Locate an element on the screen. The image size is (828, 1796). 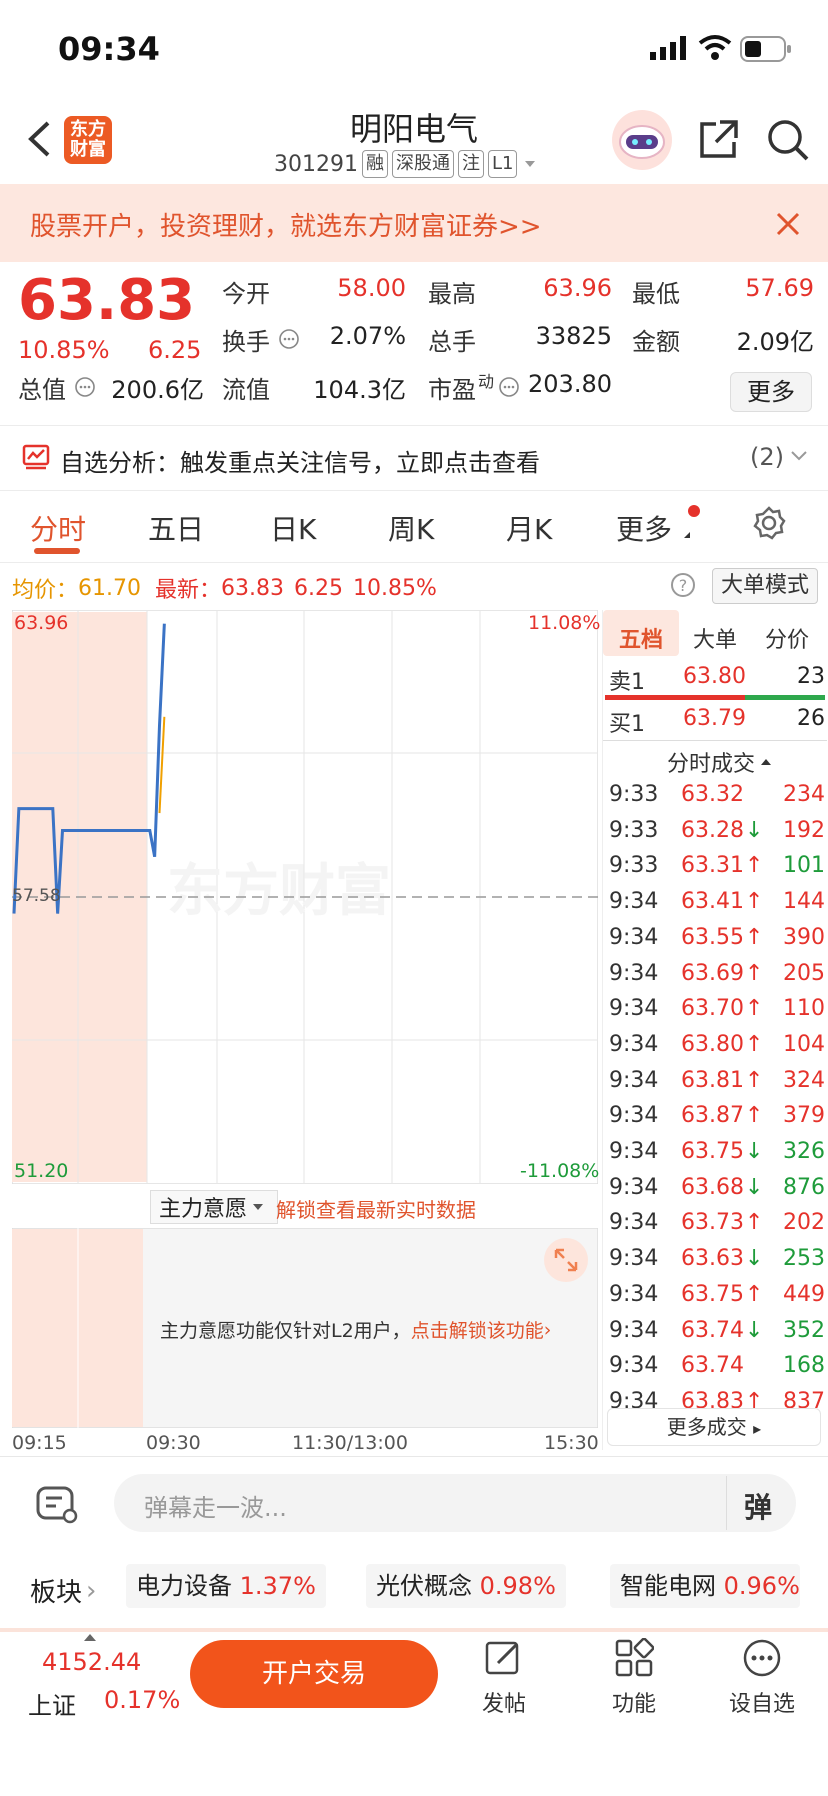
bid-volume: 26 is located at coordinates (811, 718).